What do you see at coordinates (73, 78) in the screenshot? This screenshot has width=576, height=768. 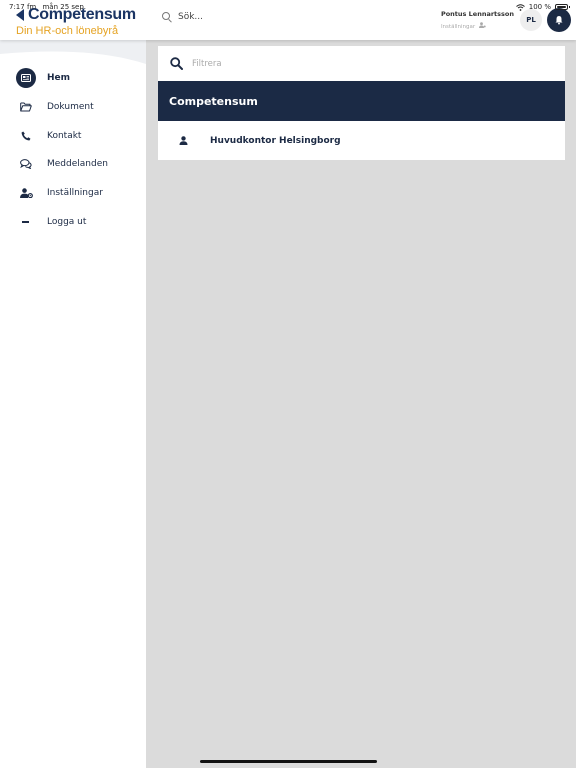 I see `sidebar-item-hem: Hem` at bounding box center [73, 78].